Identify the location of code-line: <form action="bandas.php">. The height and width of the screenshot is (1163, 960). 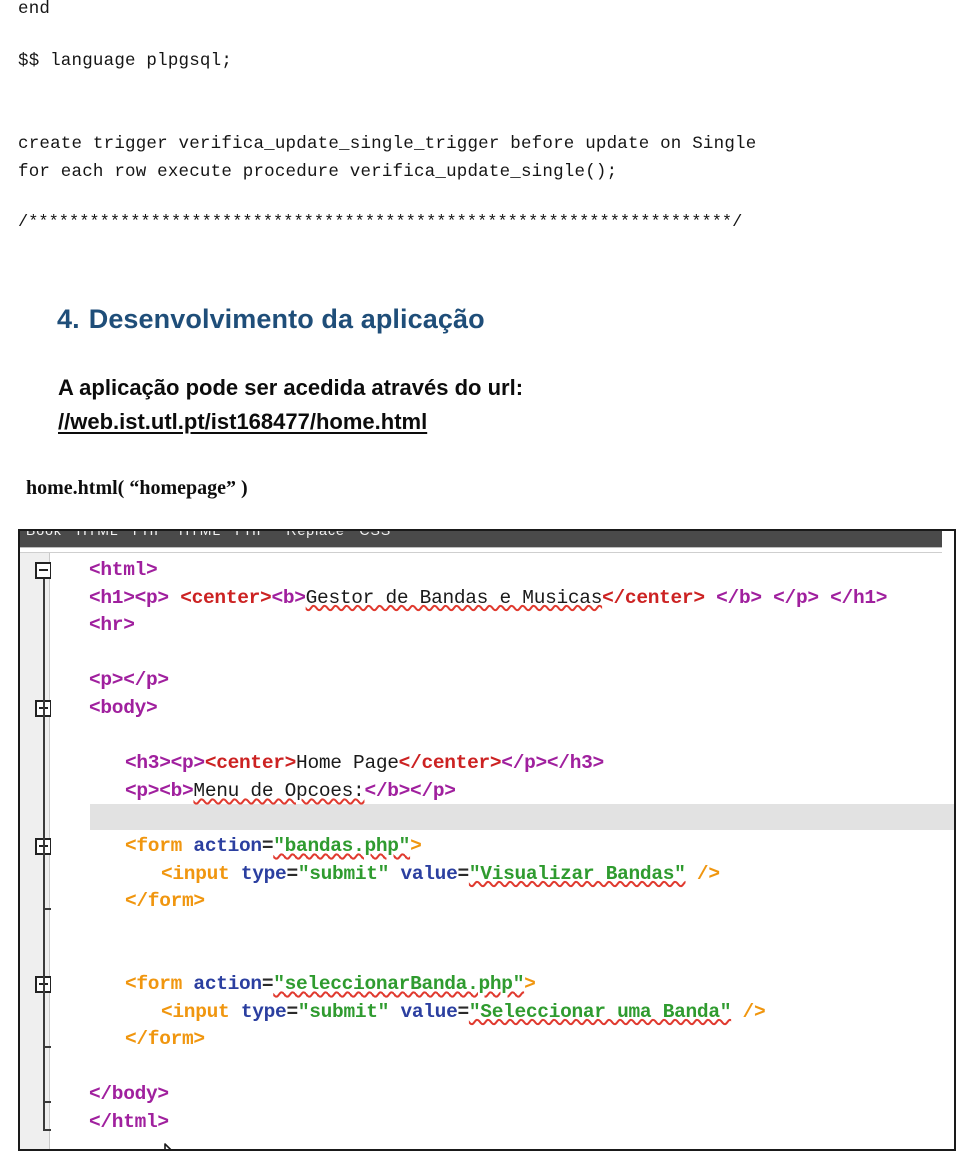
(273, 846).